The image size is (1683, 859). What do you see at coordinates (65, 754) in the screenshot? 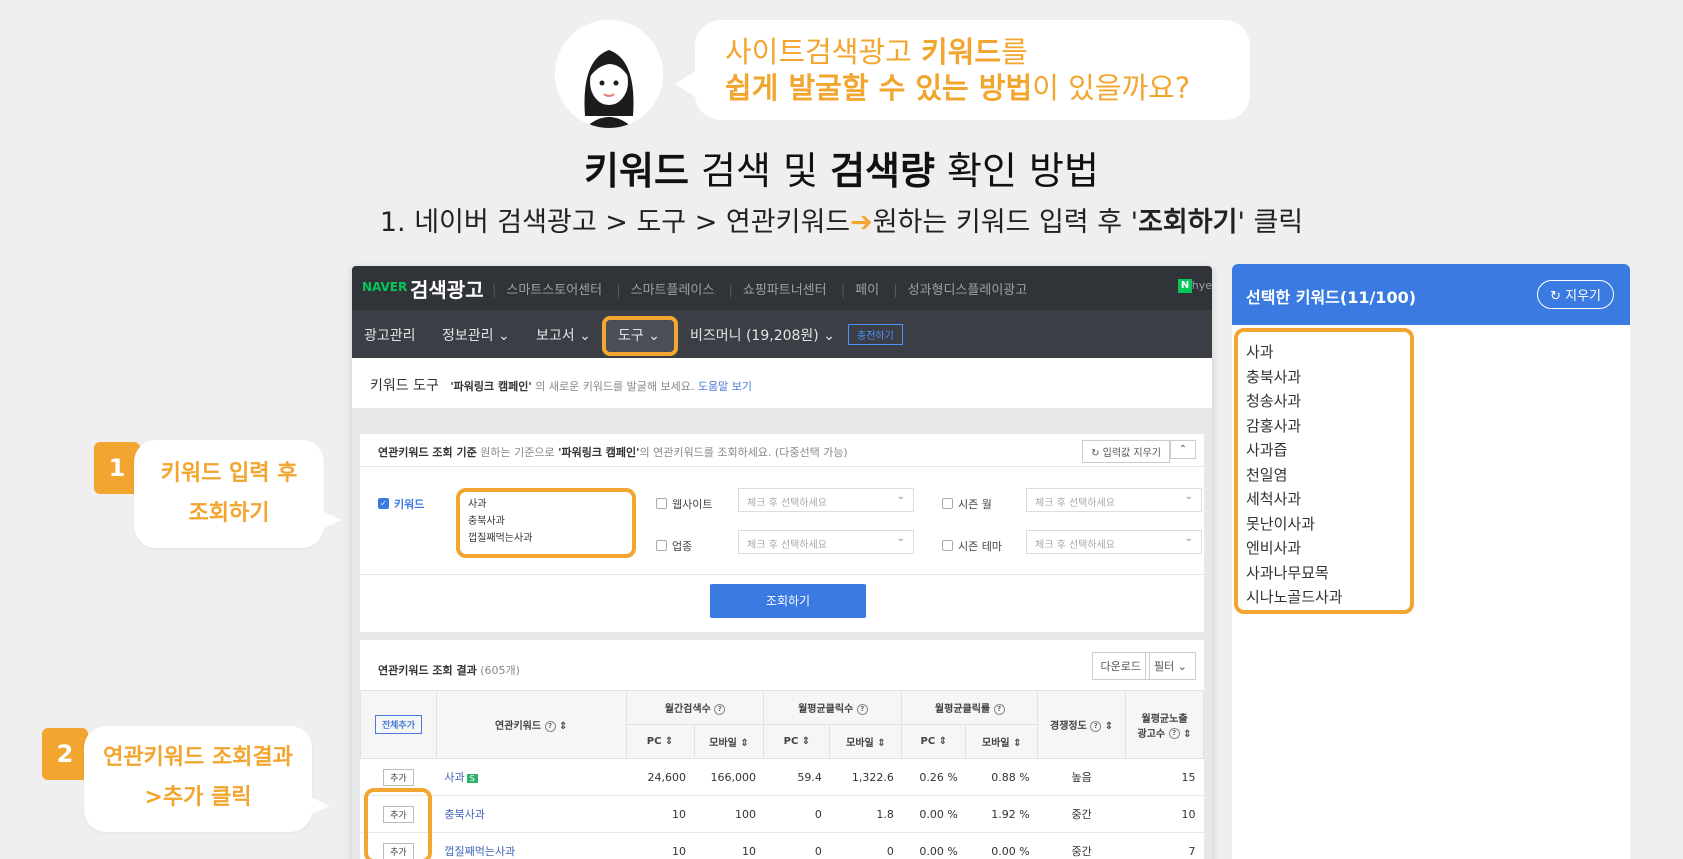
I see `step2-number: 2` at bounding box center [65, 754].